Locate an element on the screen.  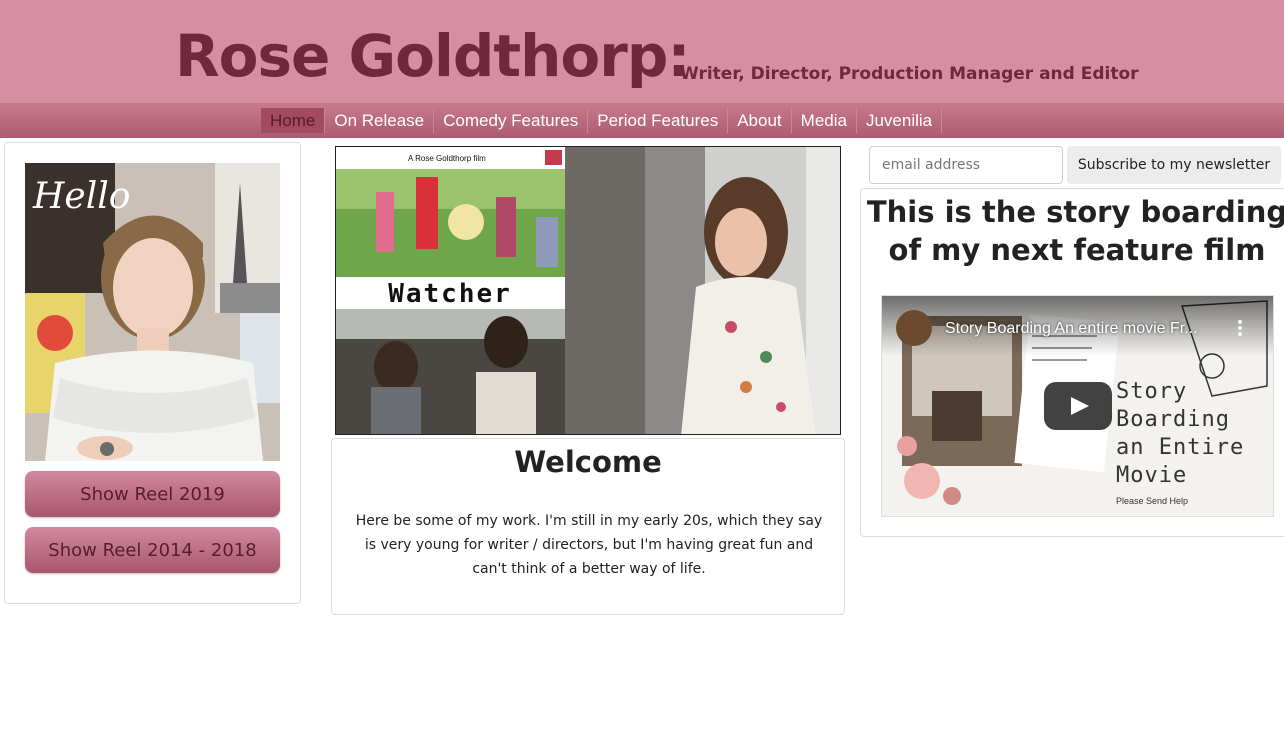
subscribe-button: Subscribe to my newsletter is located at coordinates (1174, 165).